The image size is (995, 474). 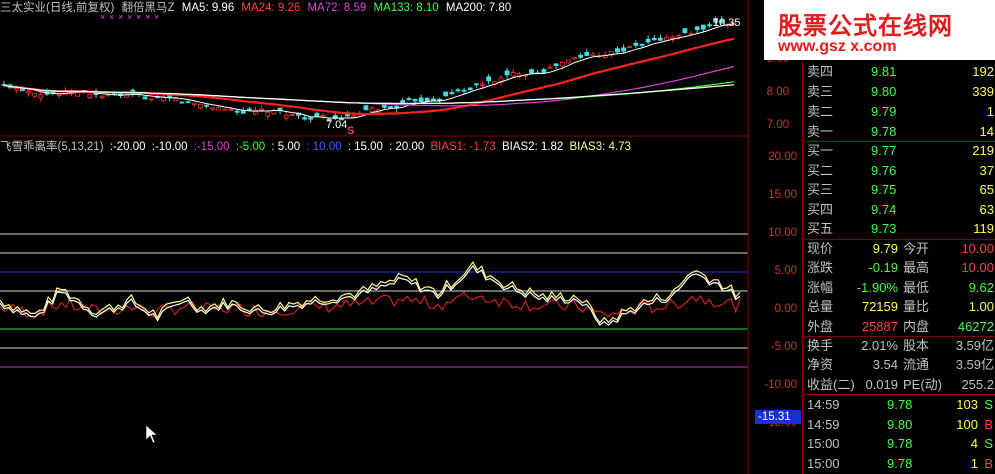 What do you see at coordinates (885, 248) in the screenshot?
I see `quote-value: 9.79` at bounding box center [885, 248].